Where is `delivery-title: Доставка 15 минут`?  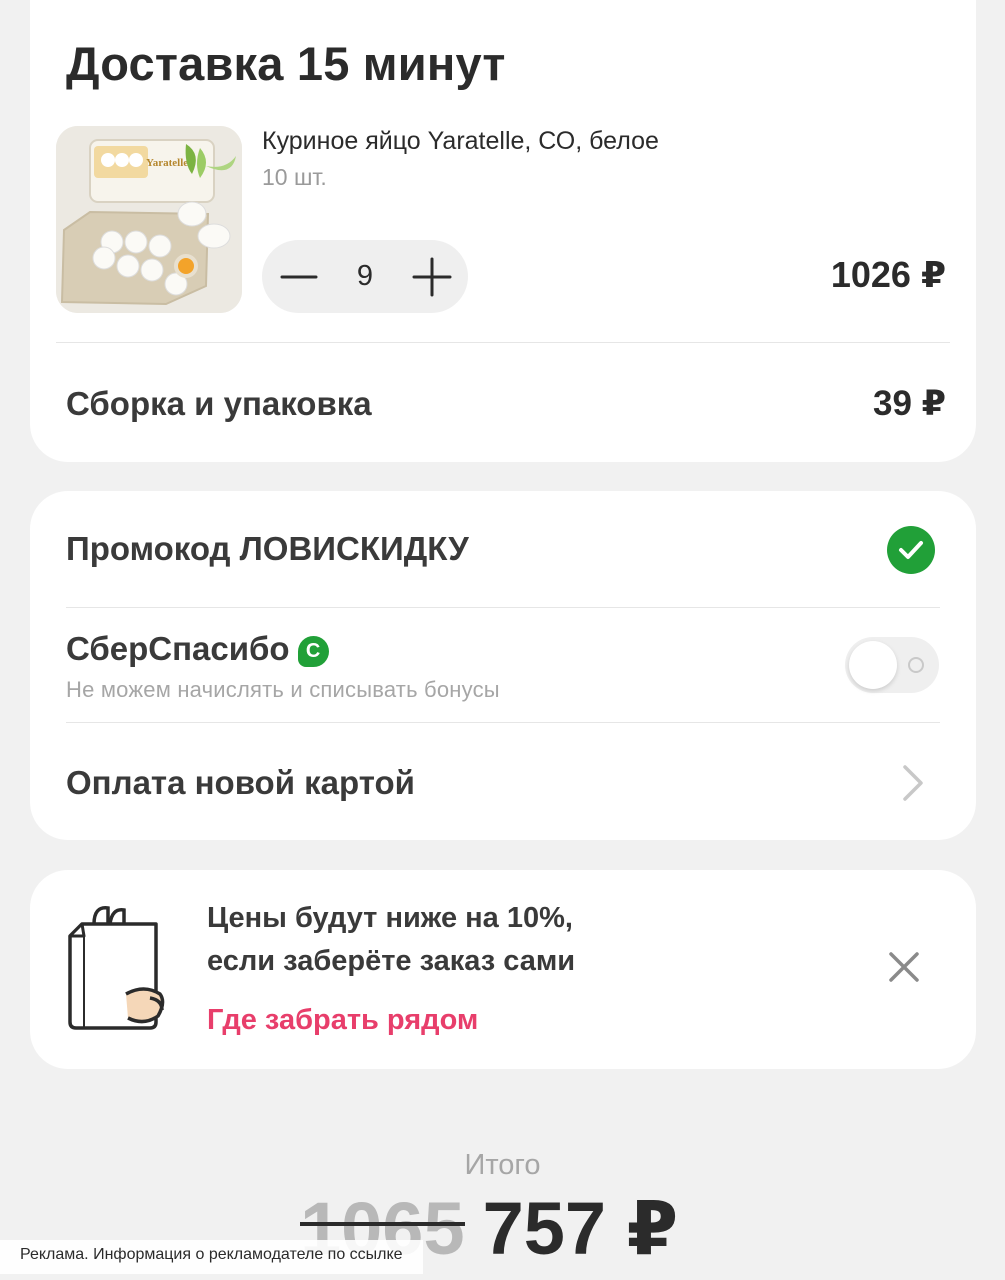
delivery-title: Доставка 15 минут is located at coordinates (286, 63).